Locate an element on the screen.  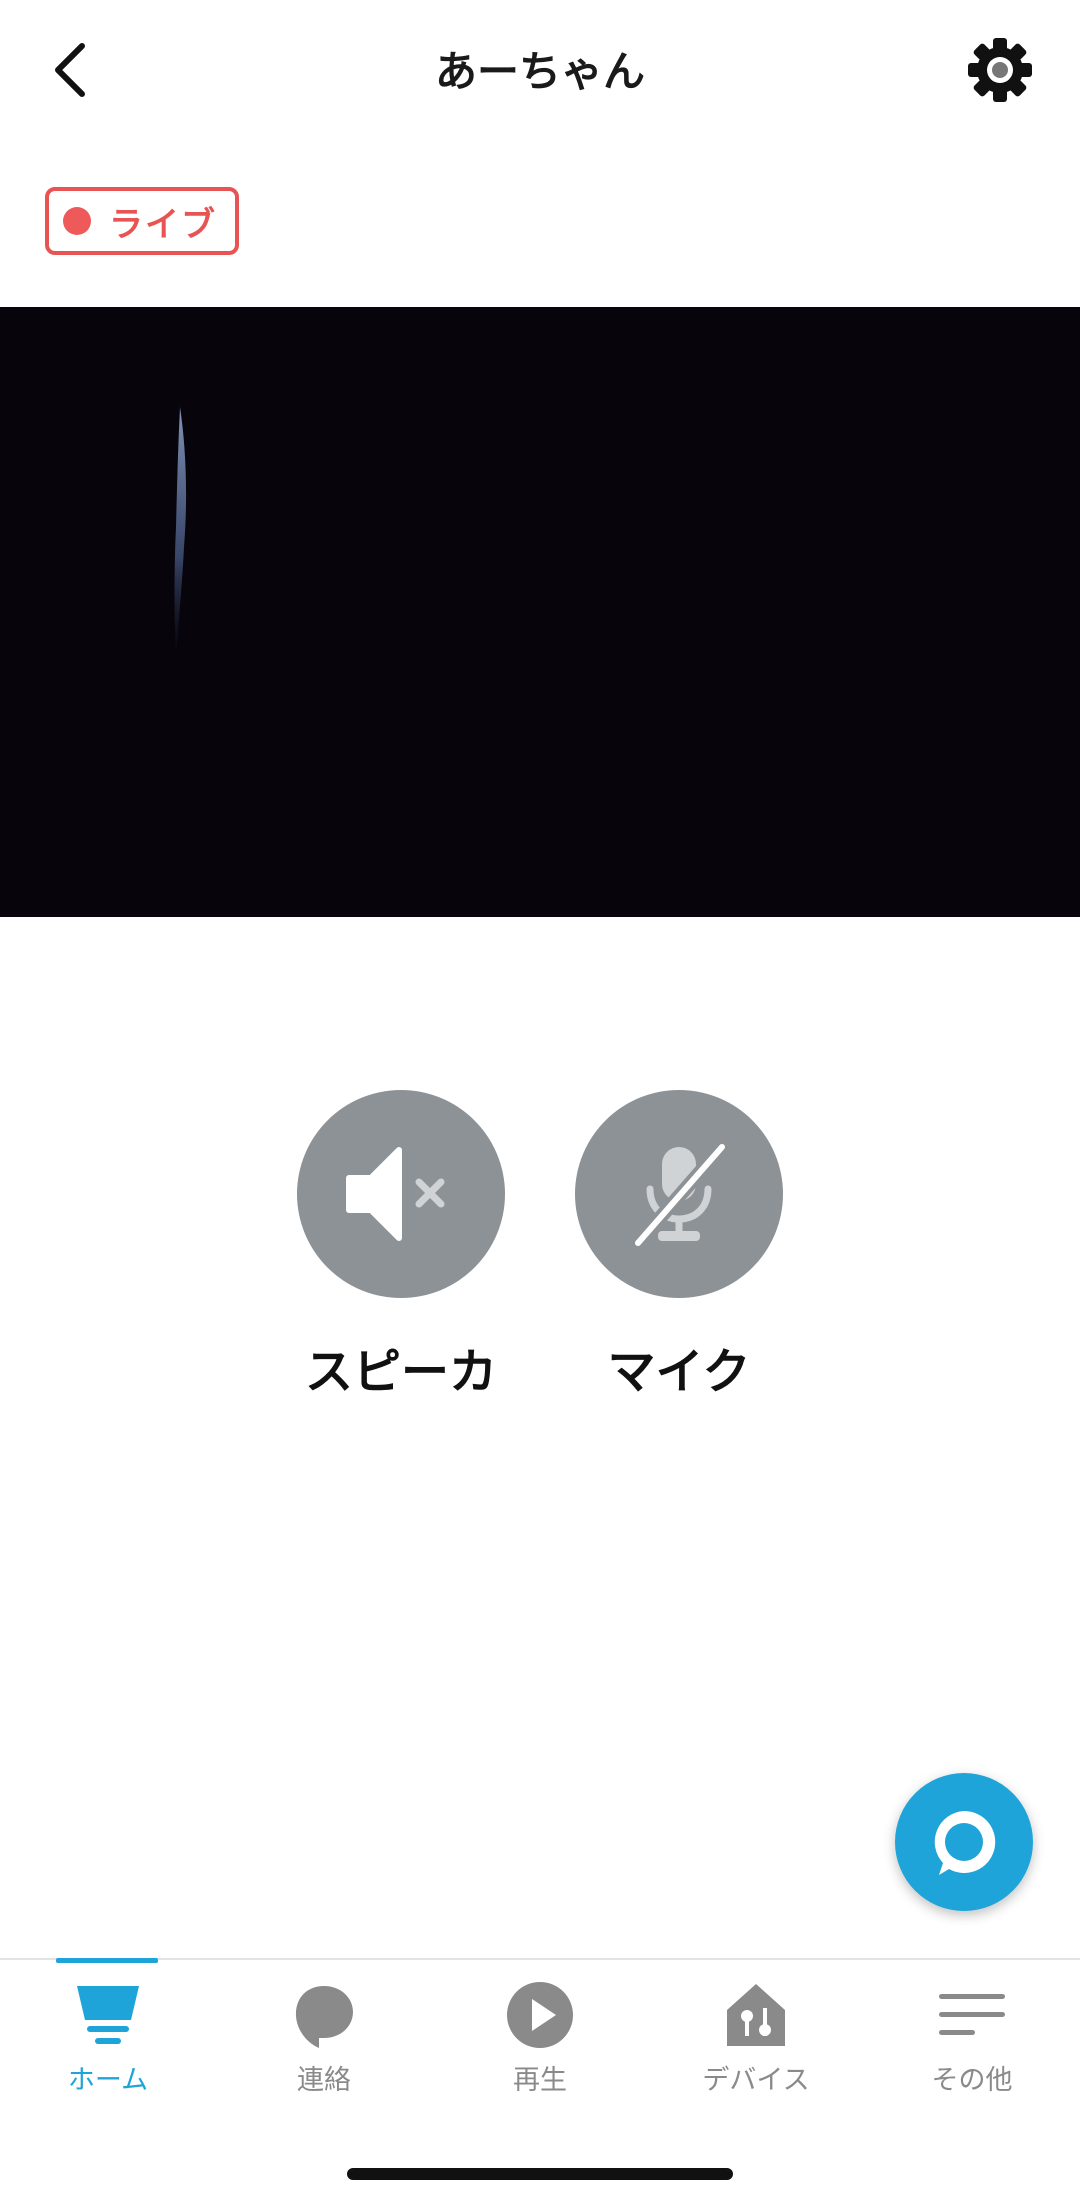
nav-item-devices: デバイス is located at coordinates (756, 2030).